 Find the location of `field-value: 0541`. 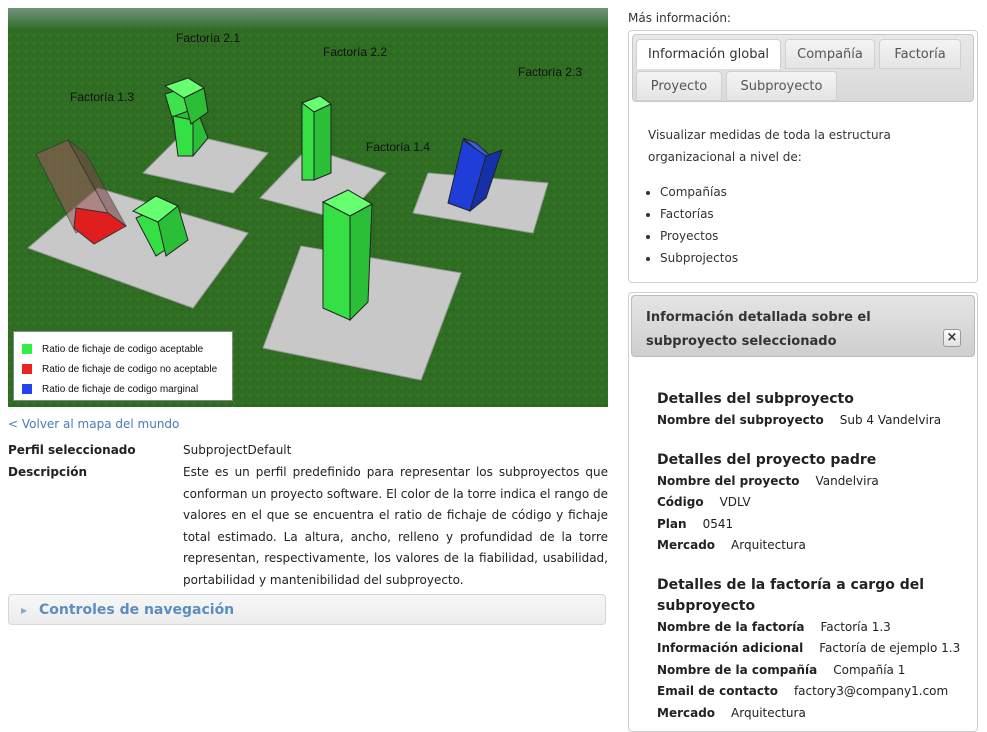

field-value: 0541 is located at coordinates (718, 523).